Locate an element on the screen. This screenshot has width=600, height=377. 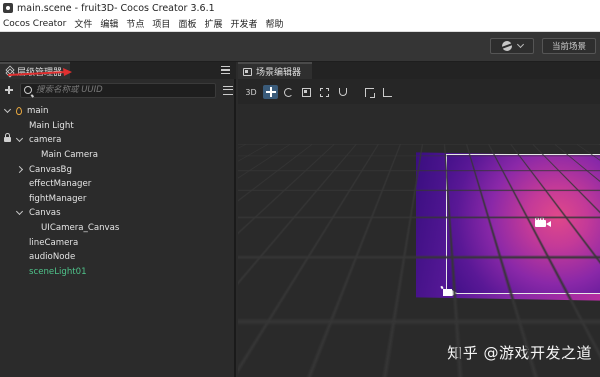
rotate-tool-button is located at coordinates (288, 92).